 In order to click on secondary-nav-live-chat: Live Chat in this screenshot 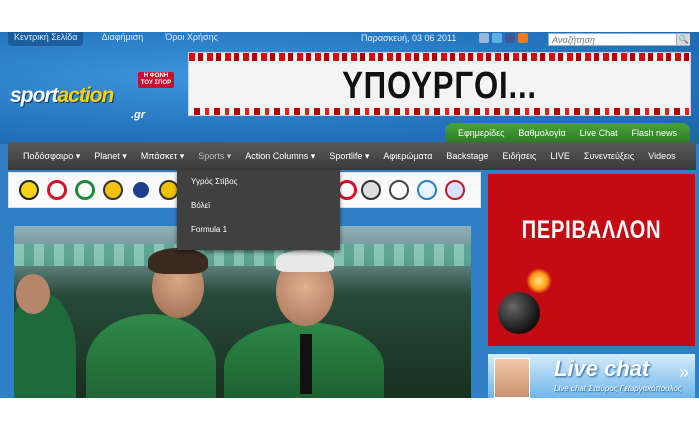, I will do `click(599, 133)`.